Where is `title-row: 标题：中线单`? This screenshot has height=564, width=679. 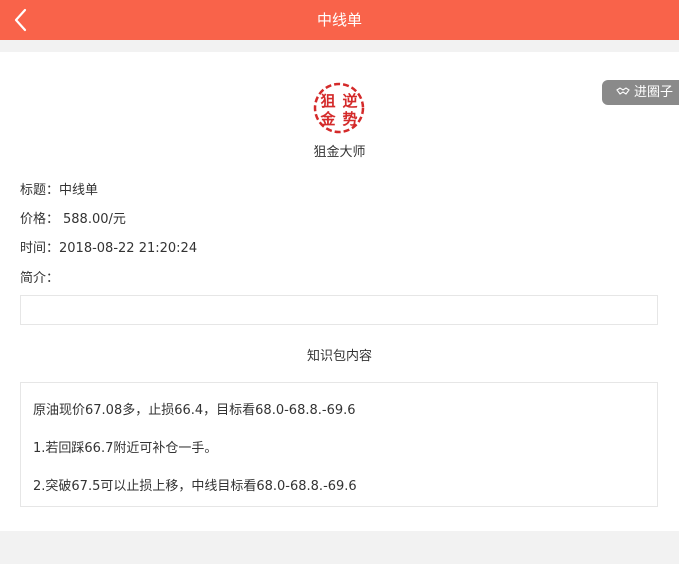 title-row: 标题：中线单 is located at coordinates (59, 188).